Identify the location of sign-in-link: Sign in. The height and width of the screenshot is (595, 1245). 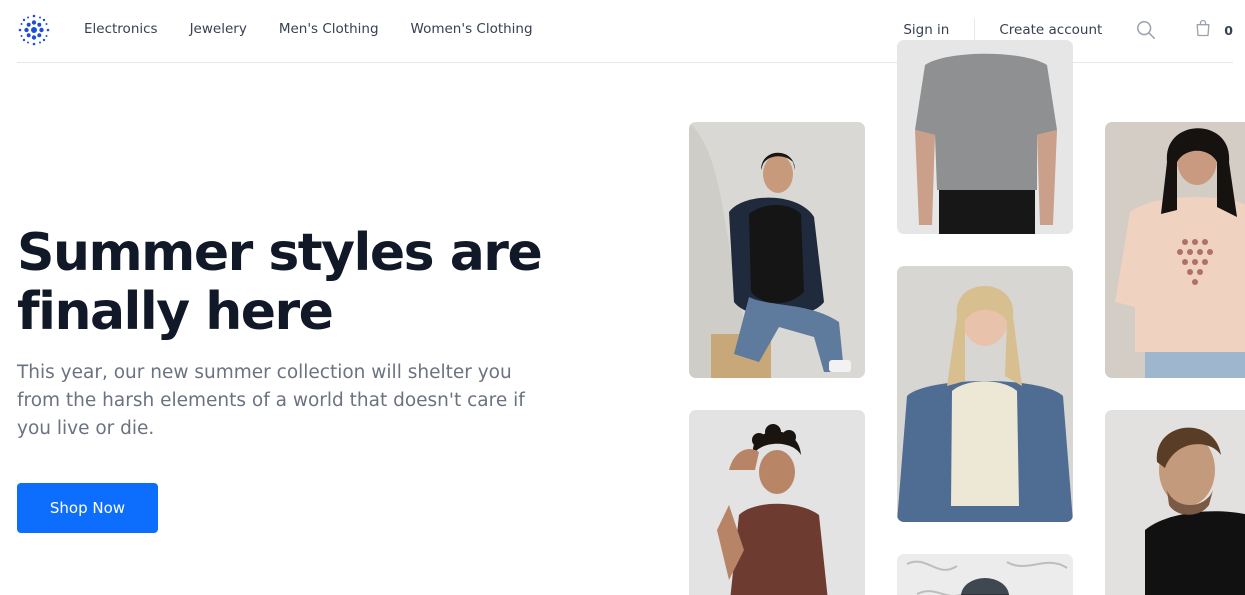
(926, 30).